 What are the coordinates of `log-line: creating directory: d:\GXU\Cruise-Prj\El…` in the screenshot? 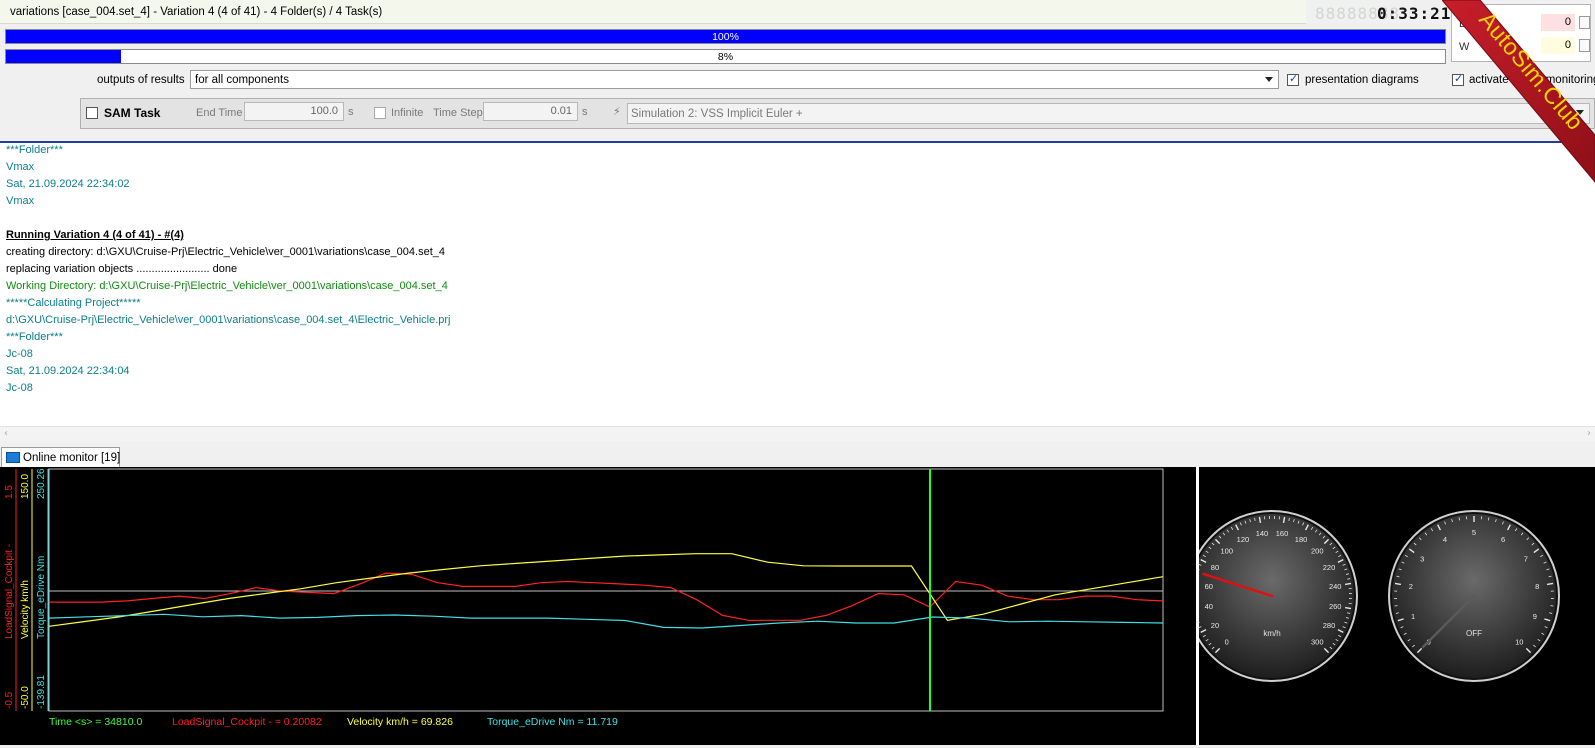 It's located at (225, 252).